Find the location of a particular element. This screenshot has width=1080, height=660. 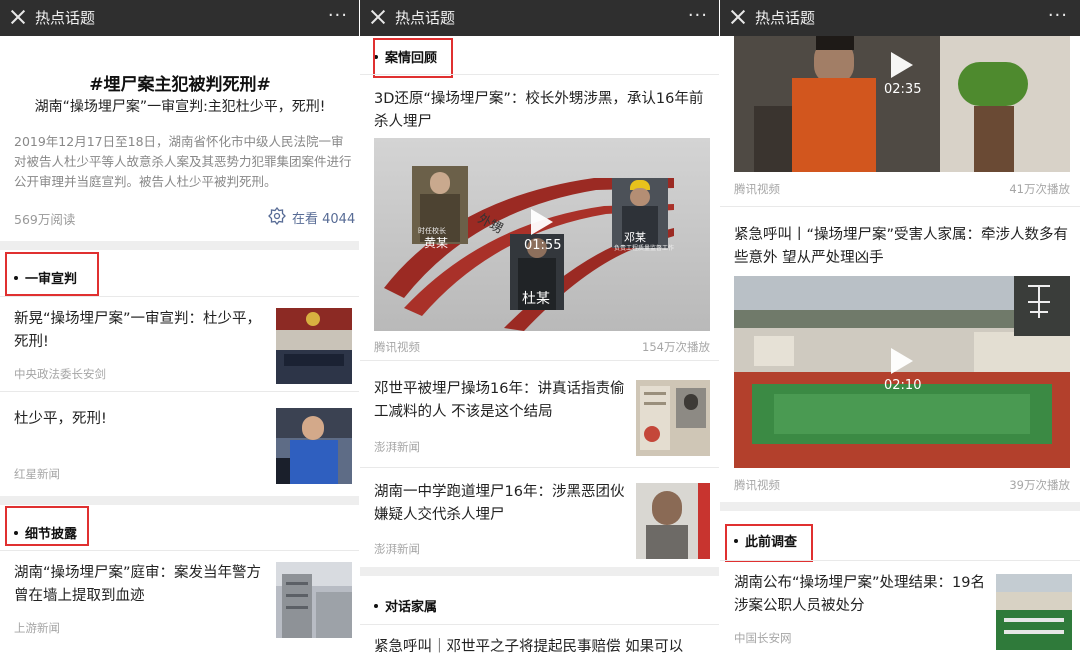

read-count: 569万阅读 is located at coordinates (45, 219).